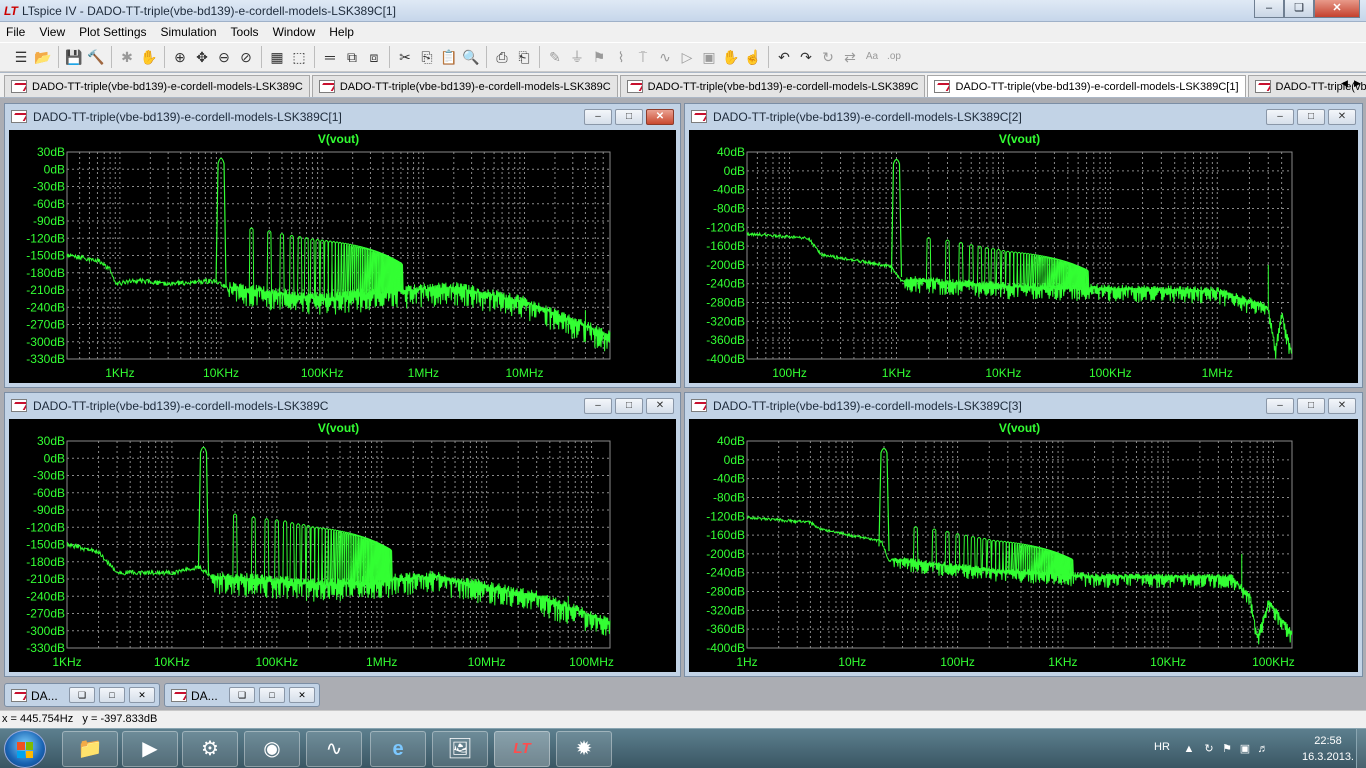 This screenshot has height=768, width=1366. What do you see at coordinates (272, 749) in the screenshot?
I see `security-task: ◉` at bounding box center [272, 749].